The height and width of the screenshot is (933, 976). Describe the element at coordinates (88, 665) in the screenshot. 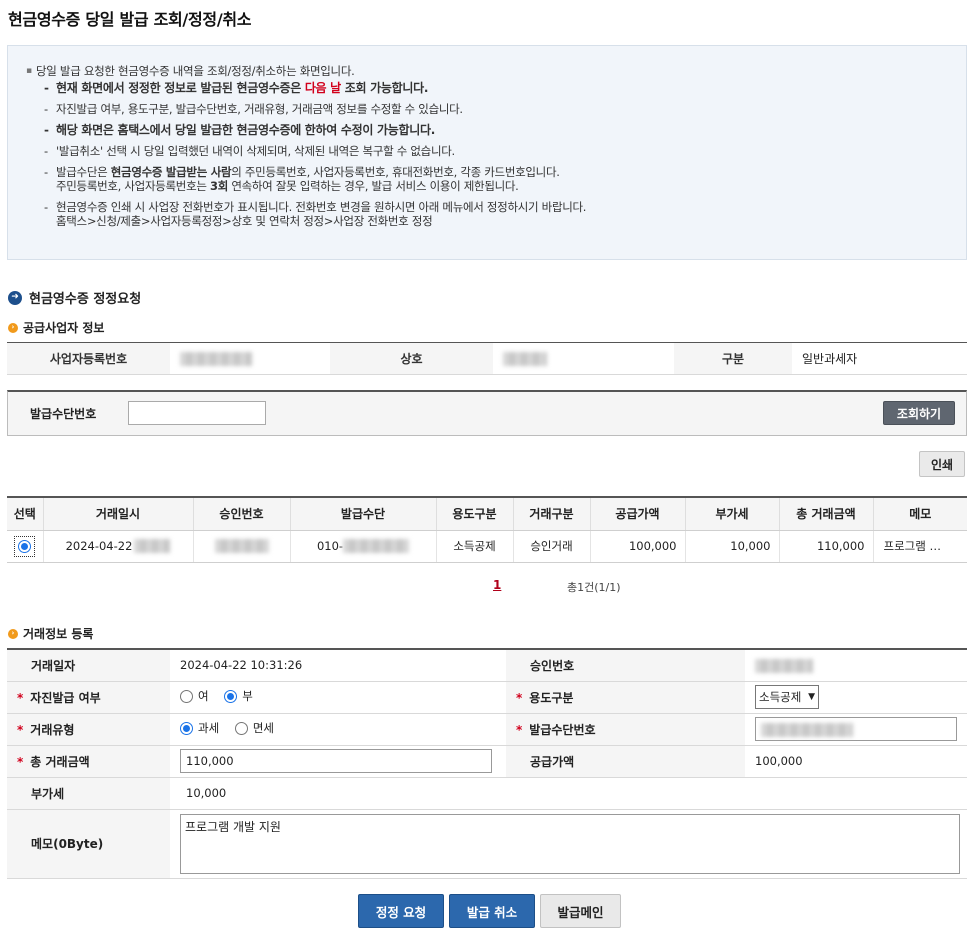

I see `trade-date-label: 거래일자` at that location.